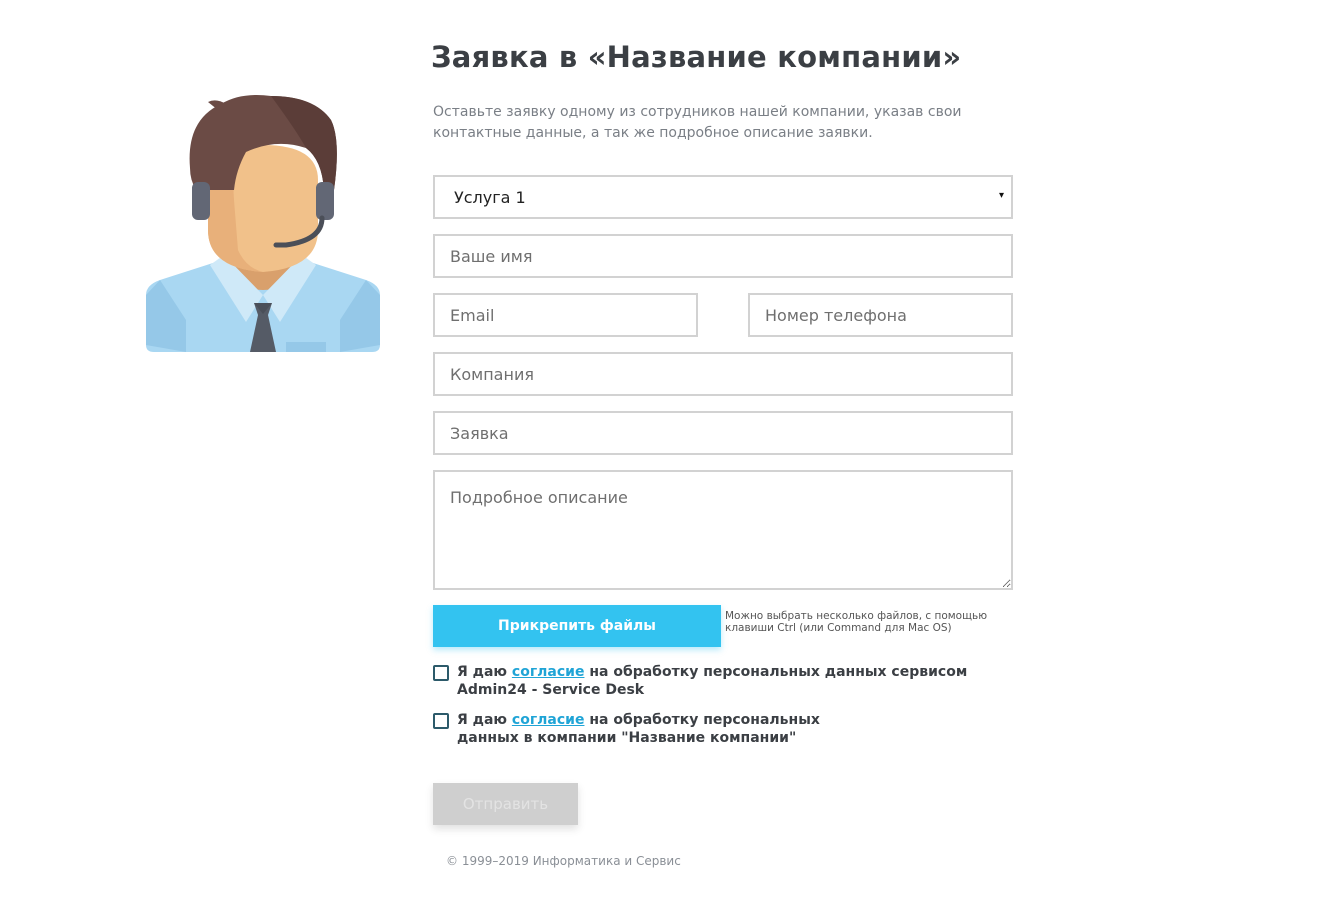 The width and height of the screenshot is (1328, 900). What do you see at coordinates (723, 530) in the screenshot?
I see `description-textarea` at bounding box center [723, 530].